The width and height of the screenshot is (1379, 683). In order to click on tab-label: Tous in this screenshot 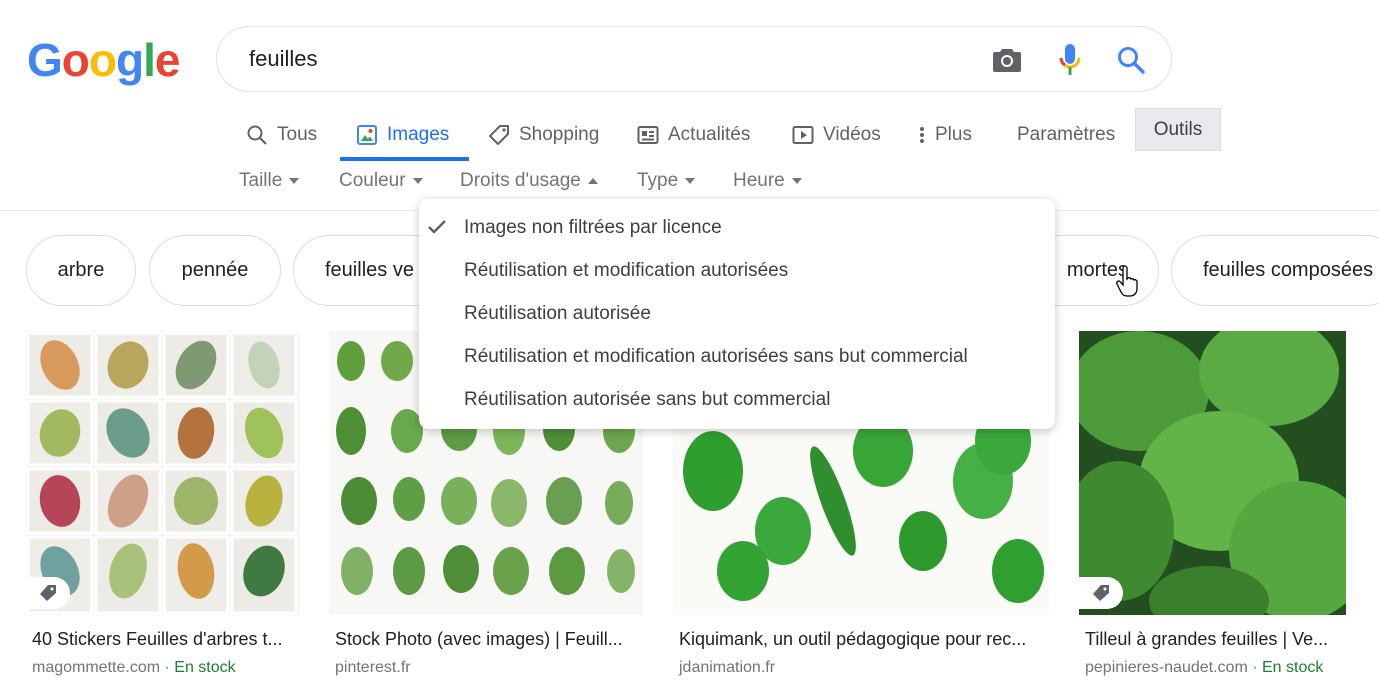, I will do `click(297, 134)`.